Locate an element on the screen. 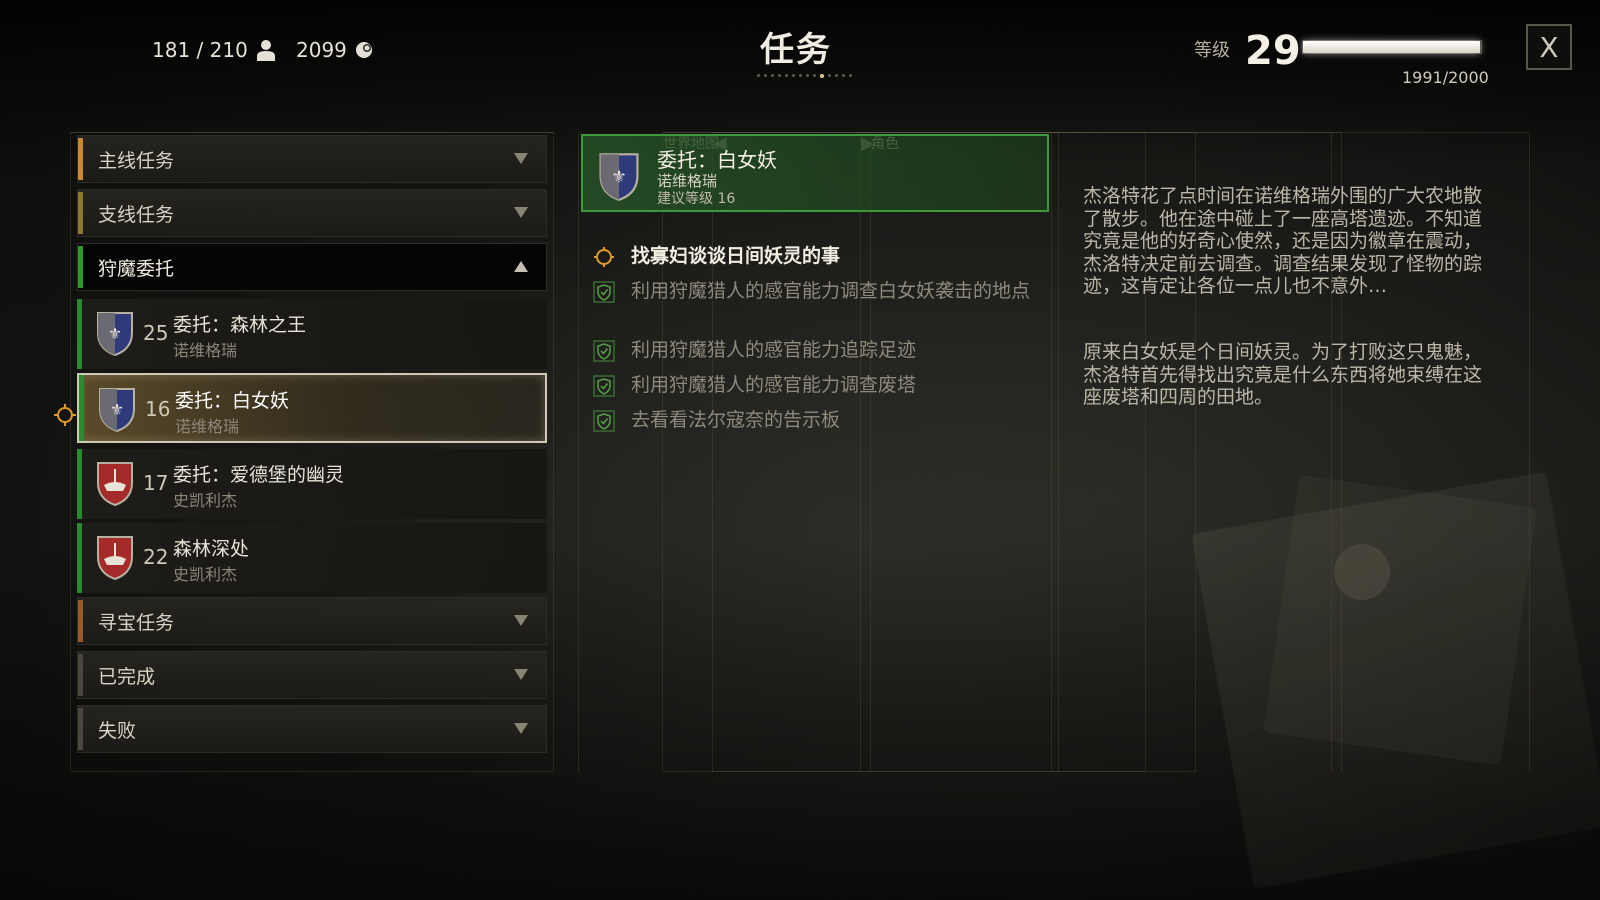 The width and height of the screenshot is (1600, 900). quest-level: 22 is located at coordinates (156, 557).